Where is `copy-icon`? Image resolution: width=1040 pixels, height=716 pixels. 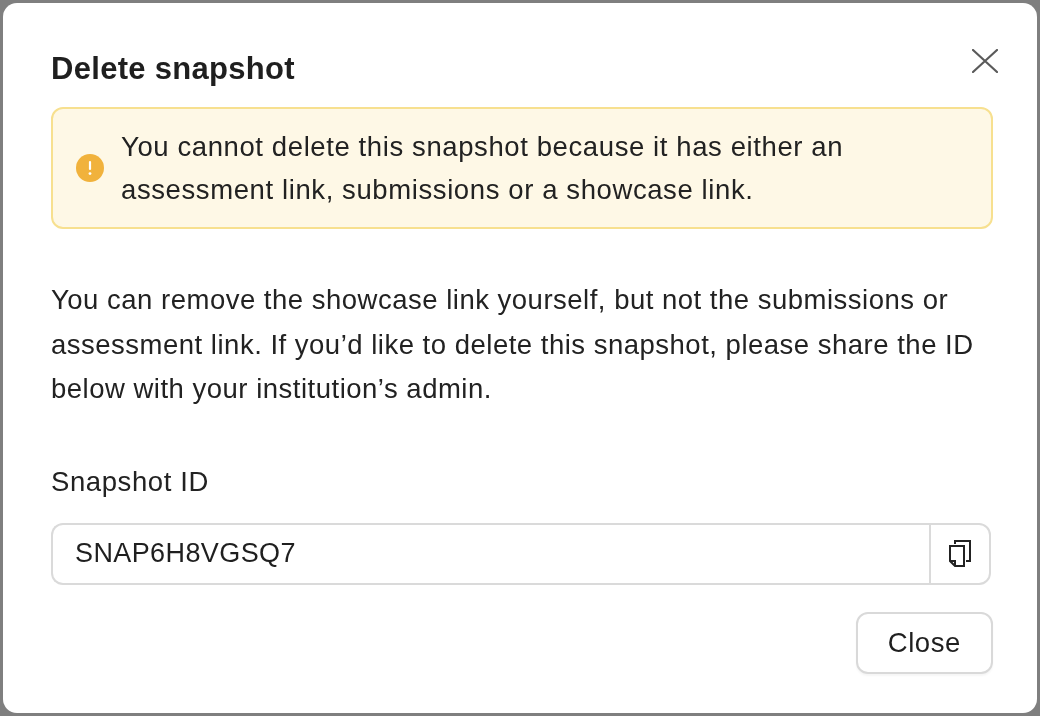
copy-icon is located at coordinates (960, 553).